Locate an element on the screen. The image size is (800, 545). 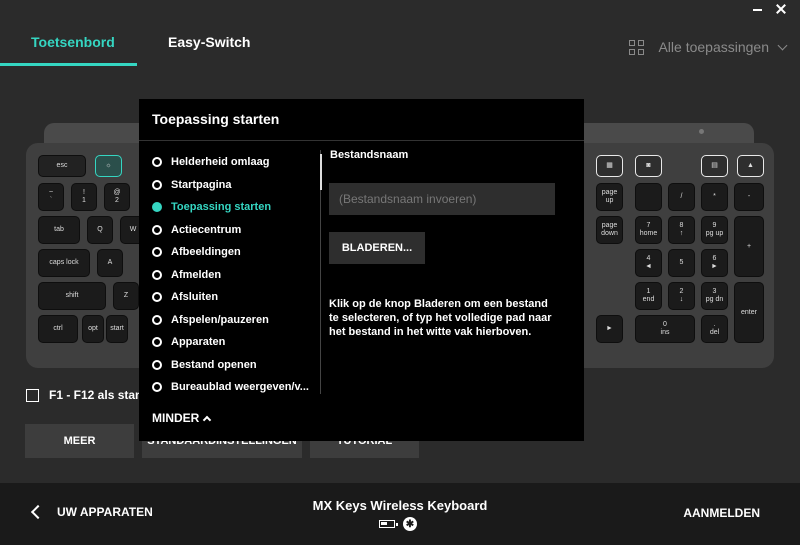
key-slash: / is located at coordinates (681, 197).